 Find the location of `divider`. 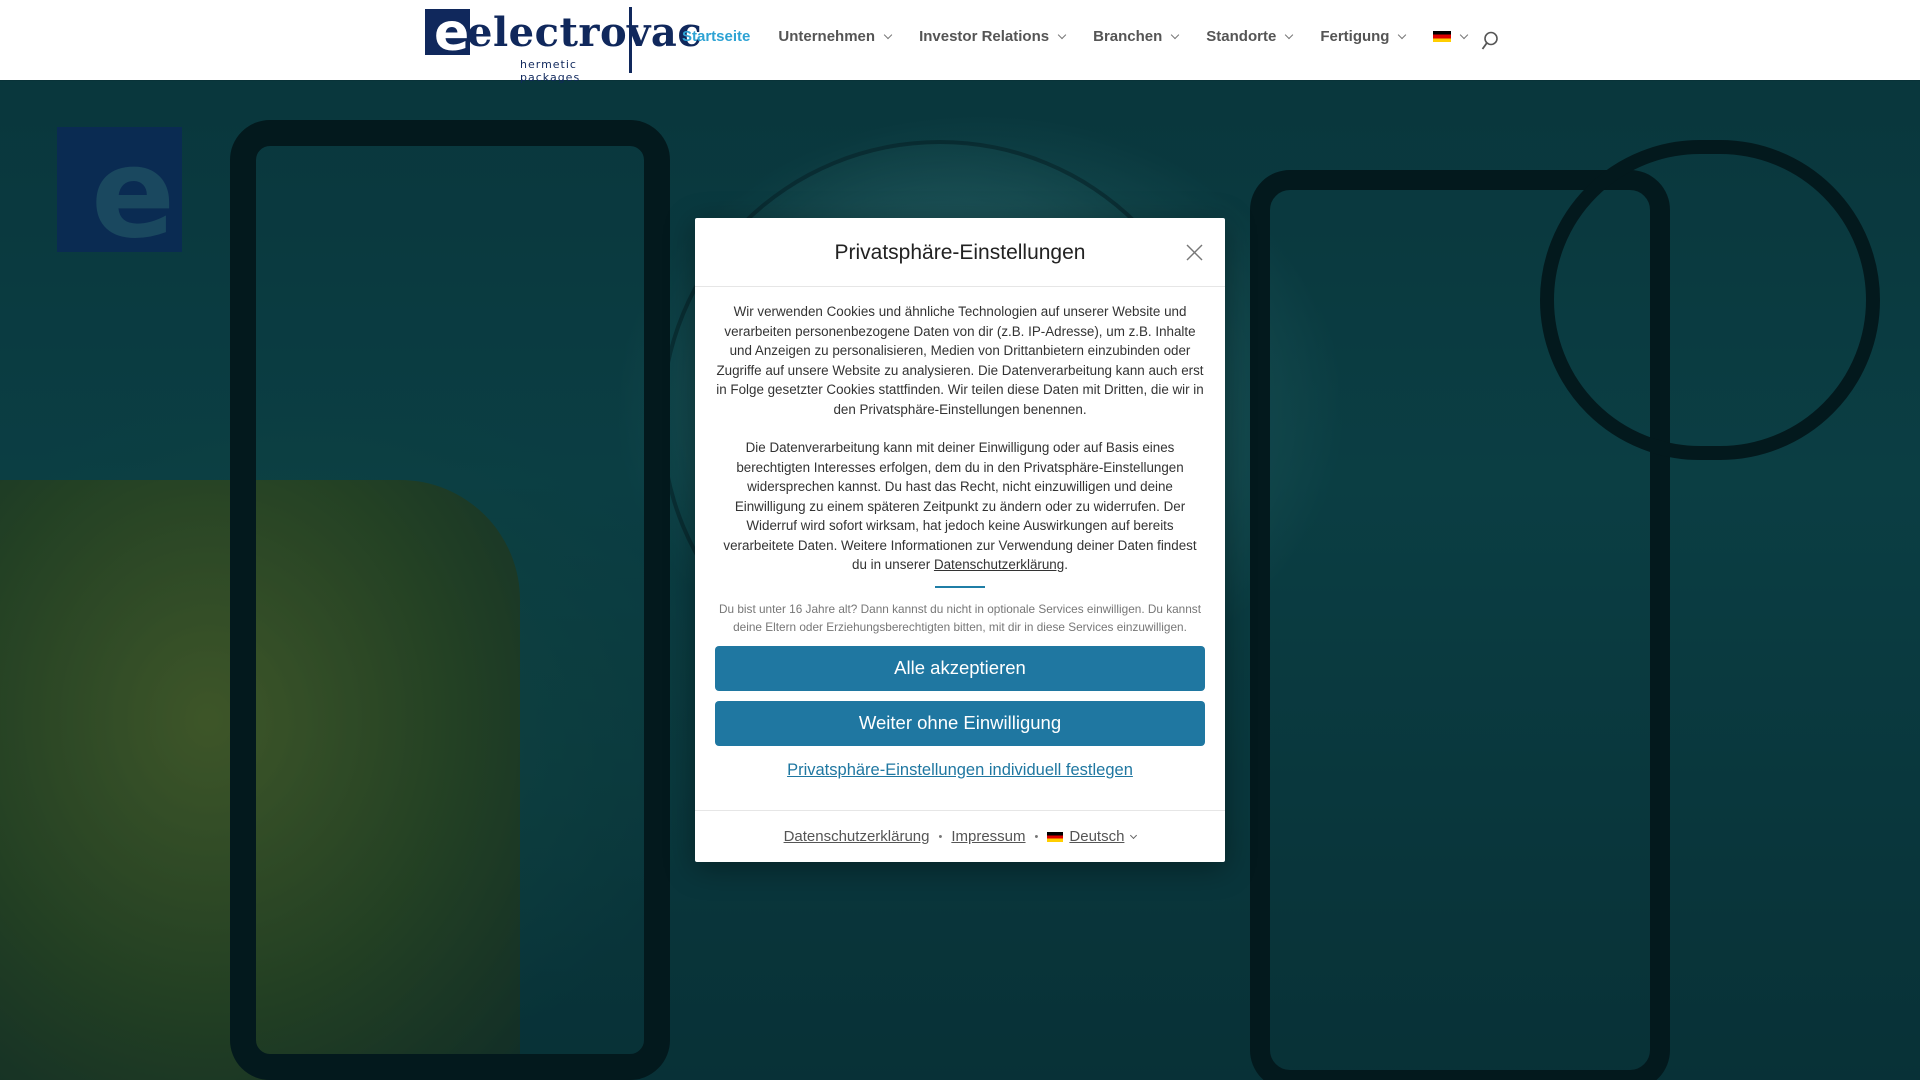

divider is located at coordinates (960, 586).